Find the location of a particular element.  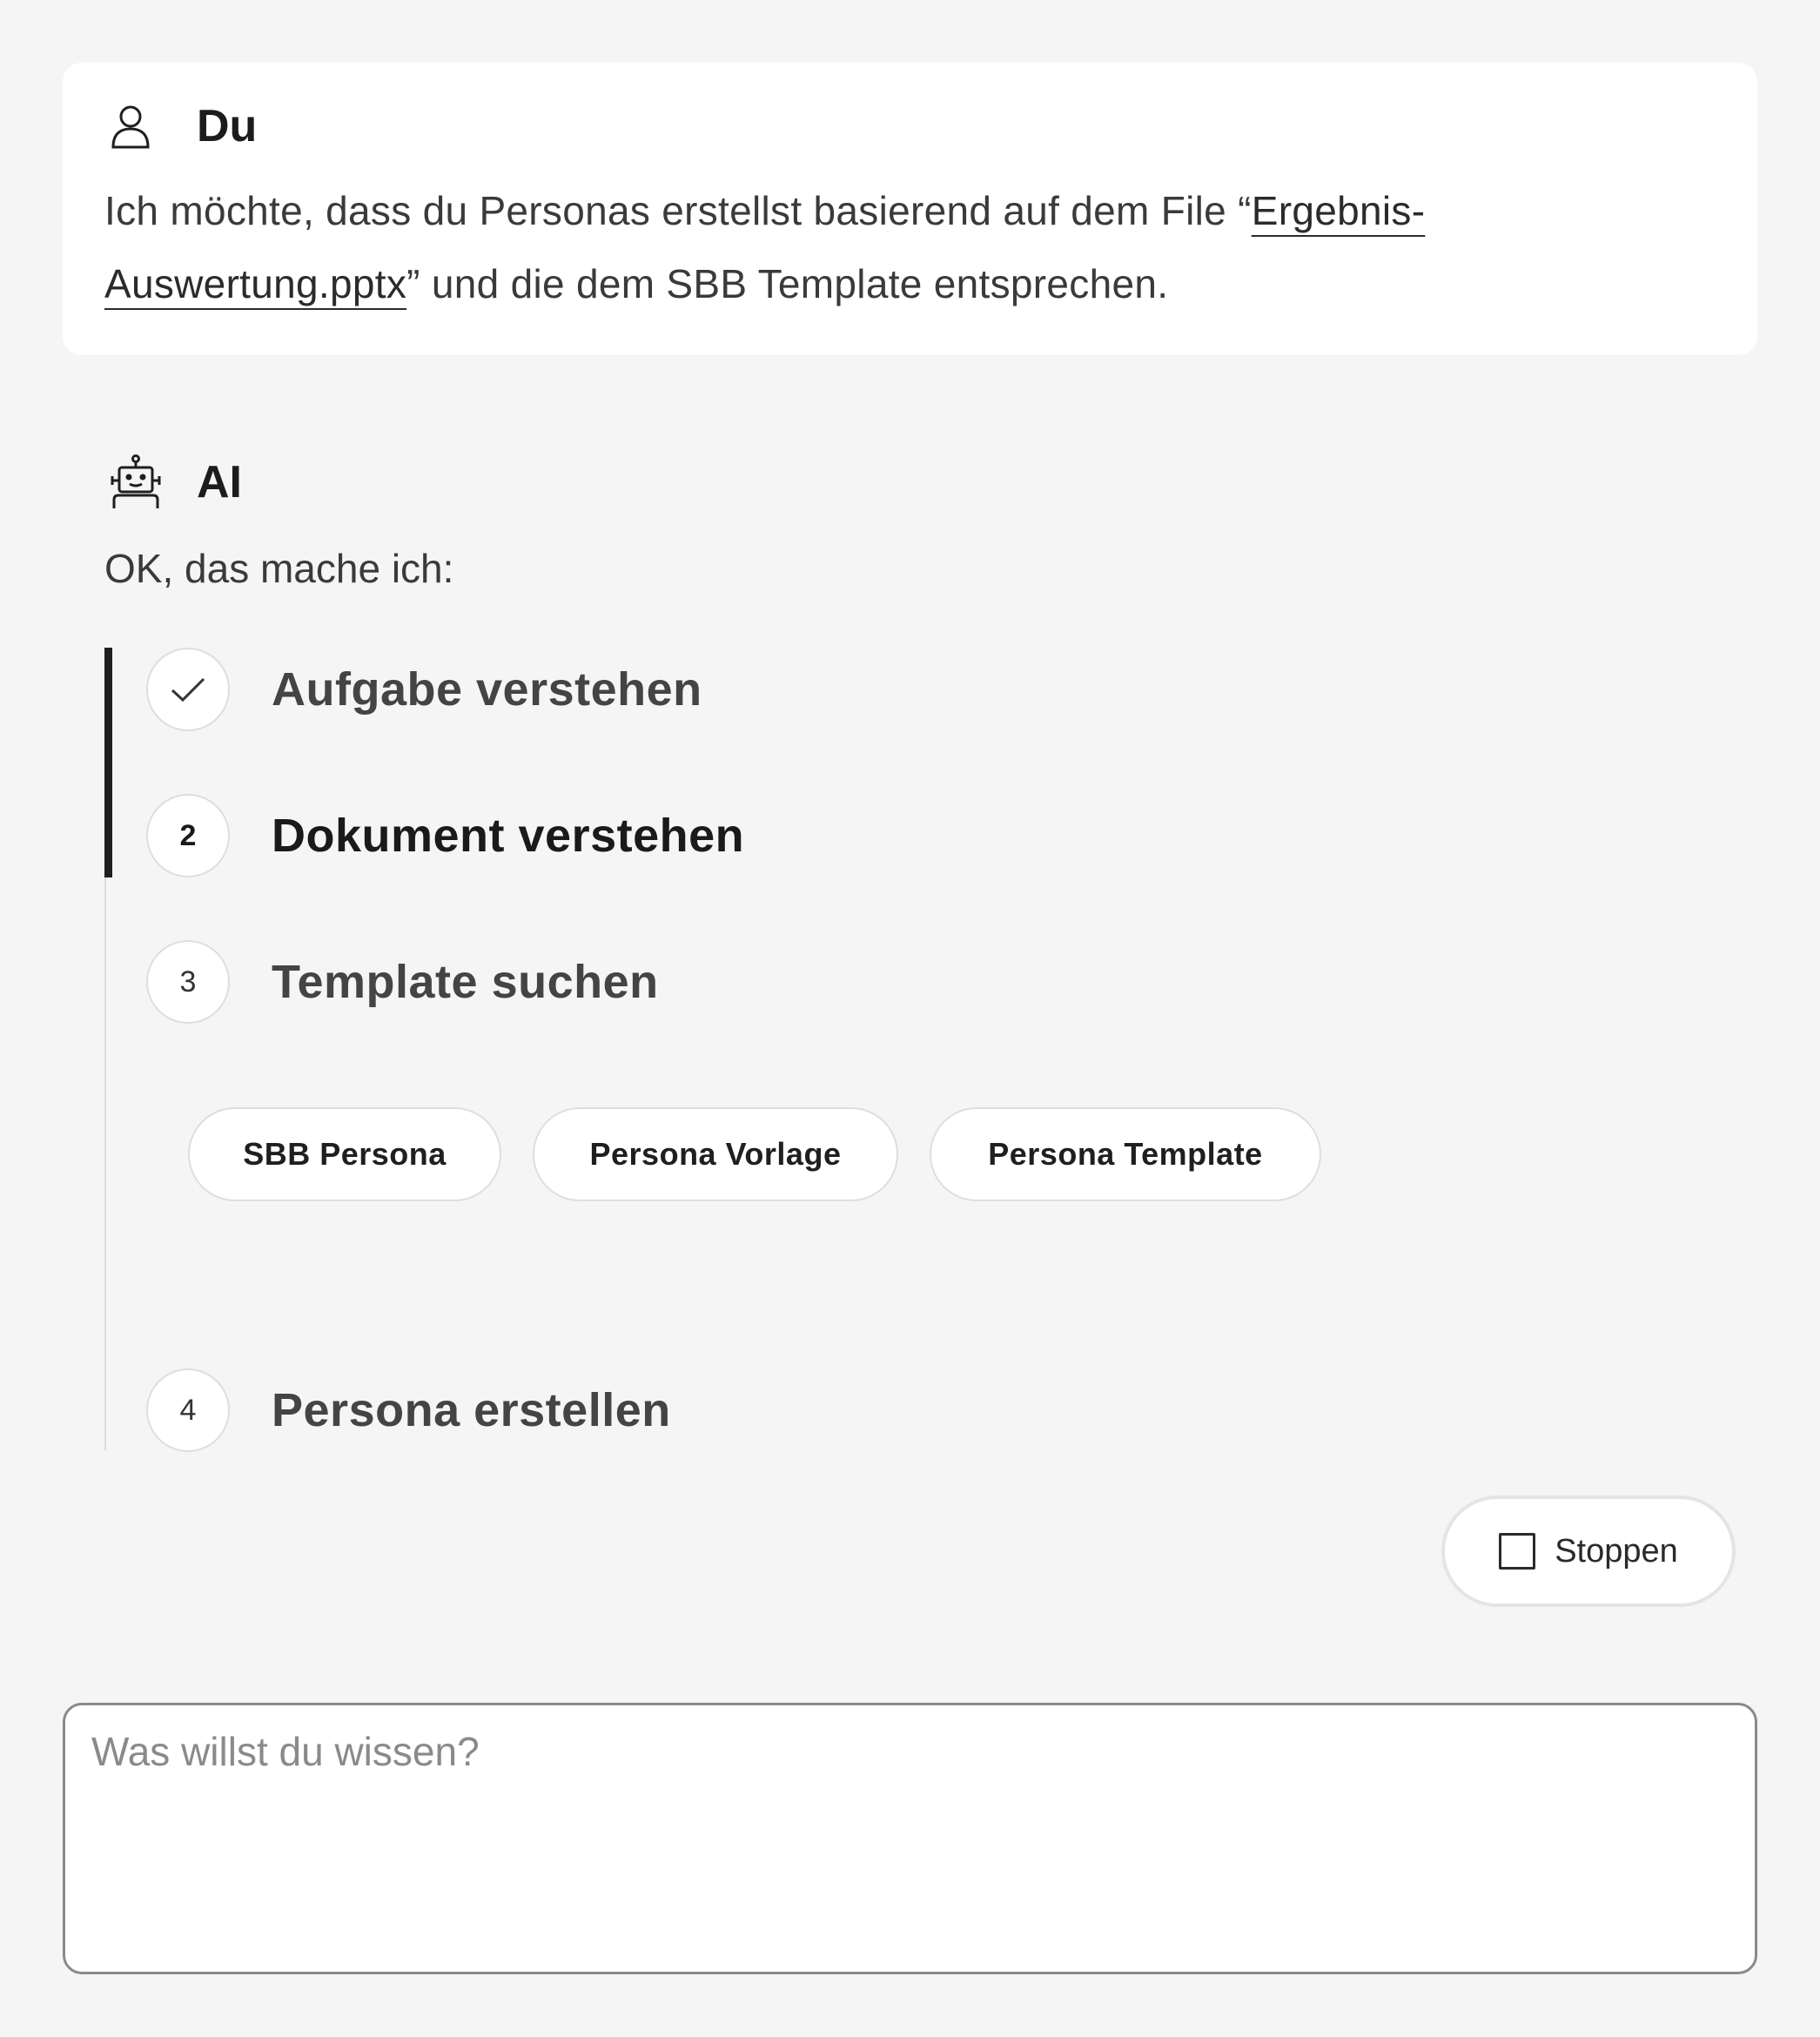

step-1-done-marker is located at coordinates (188, 689).